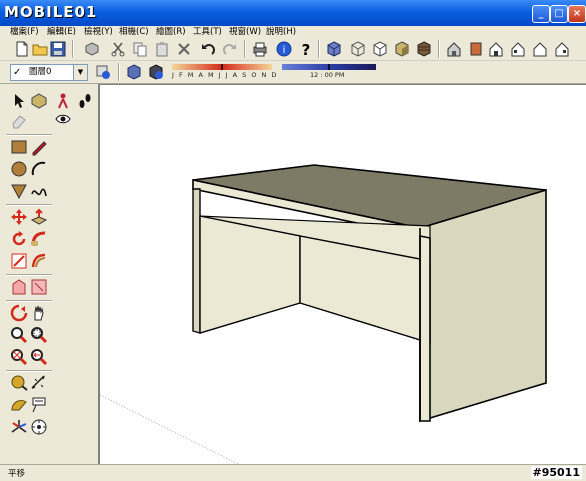 The width and height of the screenshot is (586, 481). Describe the element at coordinates (245, 32) in the screenshot. I see `menu-window: 視窗(W)` at that location.